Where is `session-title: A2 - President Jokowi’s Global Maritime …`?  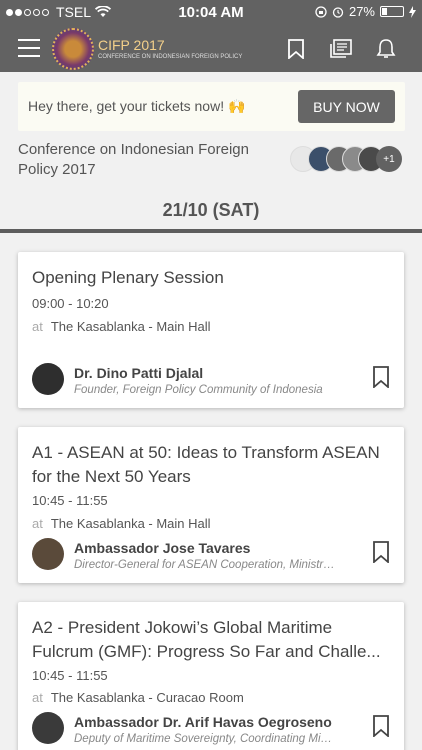 session-title: A2 - President Jokowi’s Global Maritime … is located at coordinates (206, 639).